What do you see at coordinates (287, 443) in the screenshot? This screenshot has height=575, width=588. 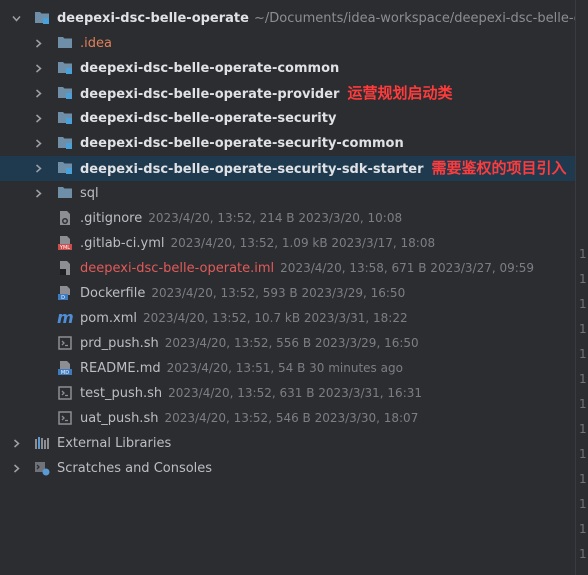 I see `tree-item-external-libraries: External Libraries` at bounding box center [287, 443].